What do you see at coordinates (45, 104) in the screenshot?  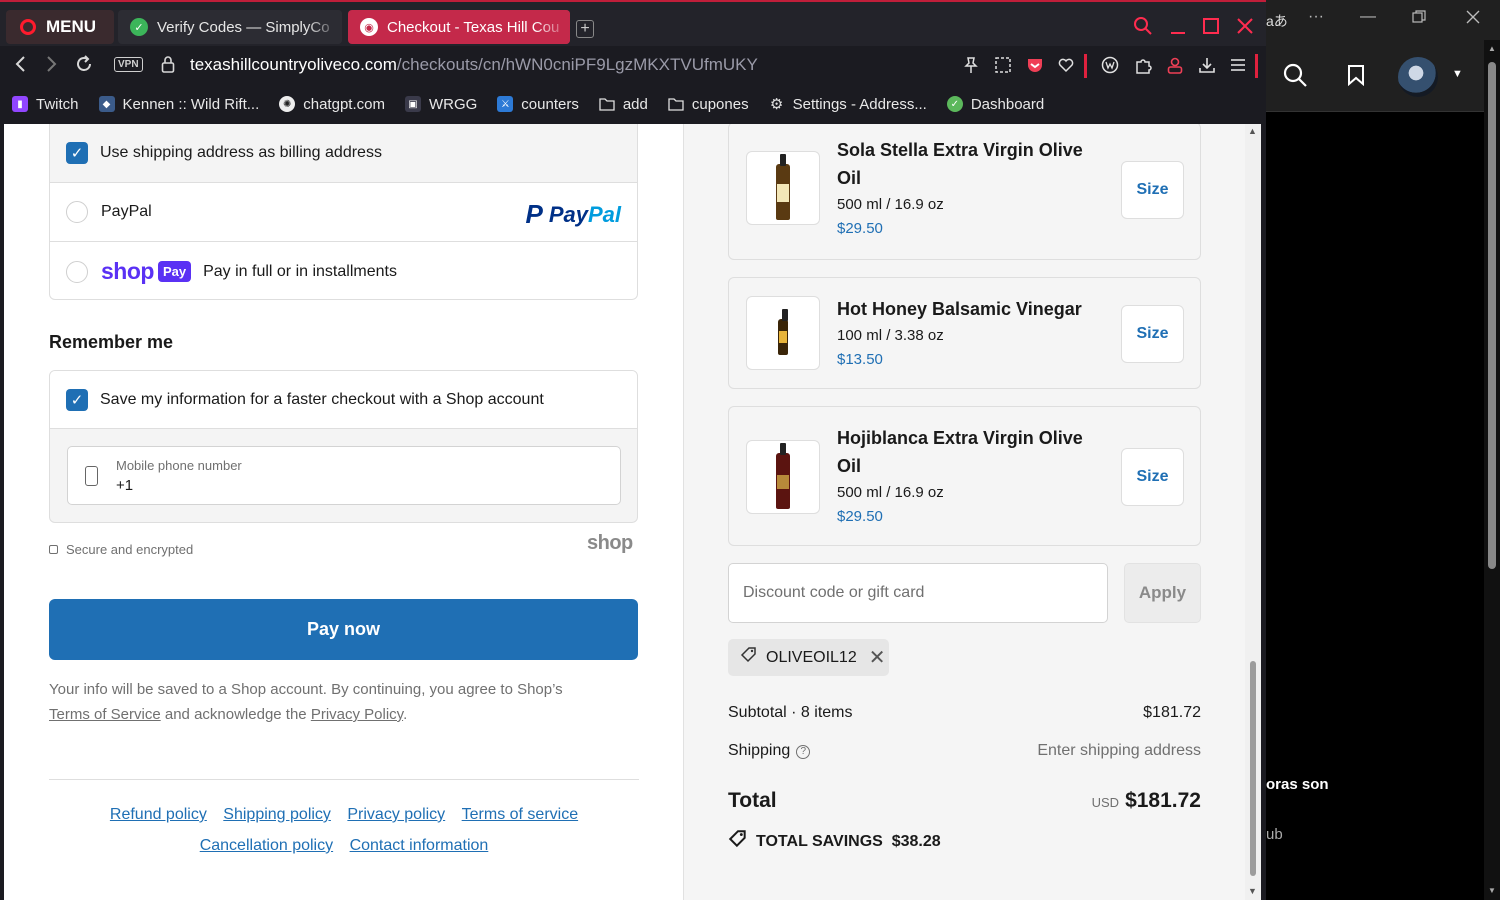 I see `bookmark-twitch: ▮ Twitch` at bounding box center [45, 104].